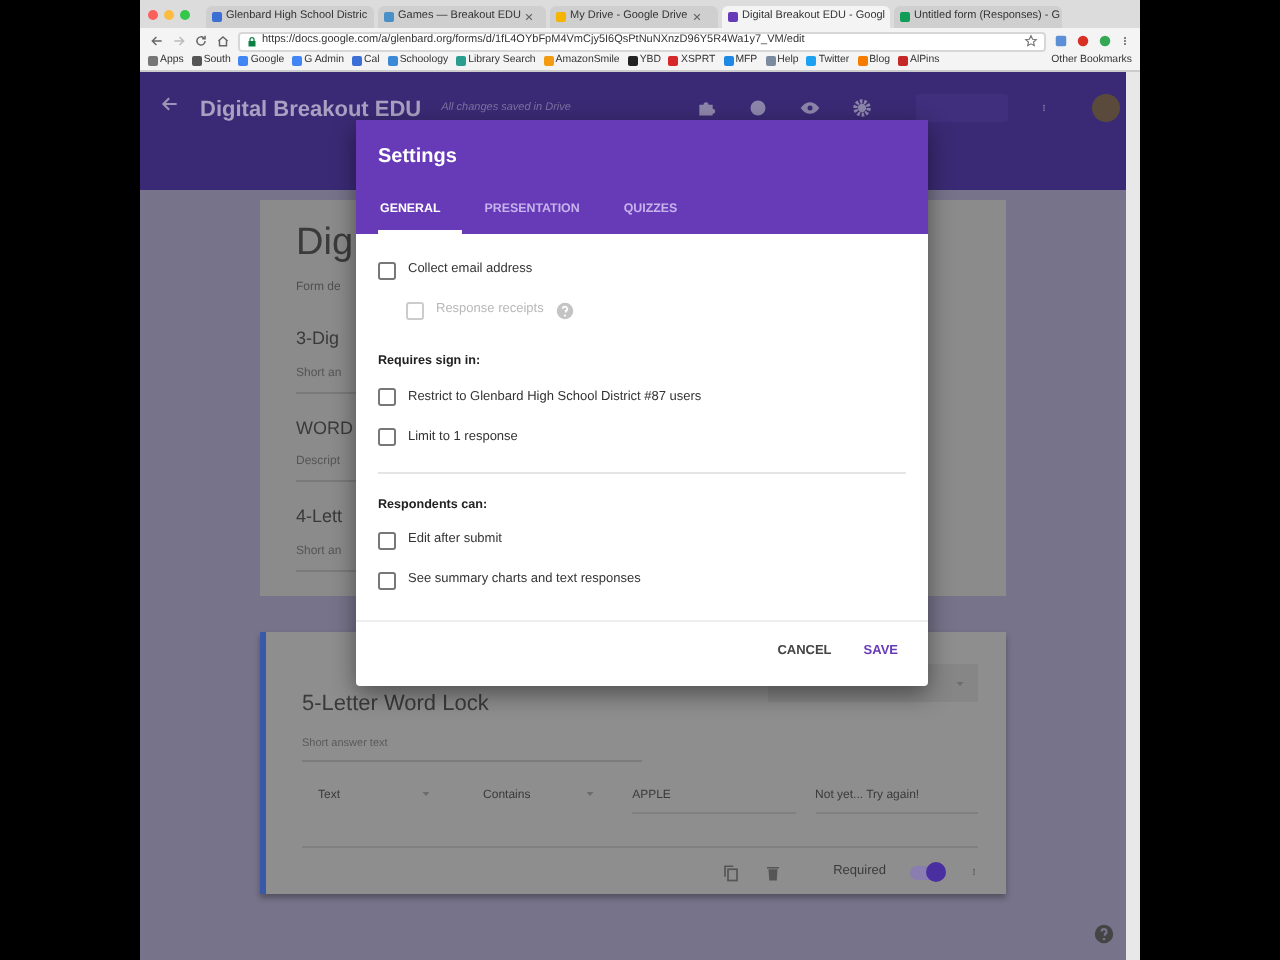 The width and height of the screenshot is (1280, 960). Describe the element at coordinates (1031, 41) in the screenshot. I see `star-icon` at that location.